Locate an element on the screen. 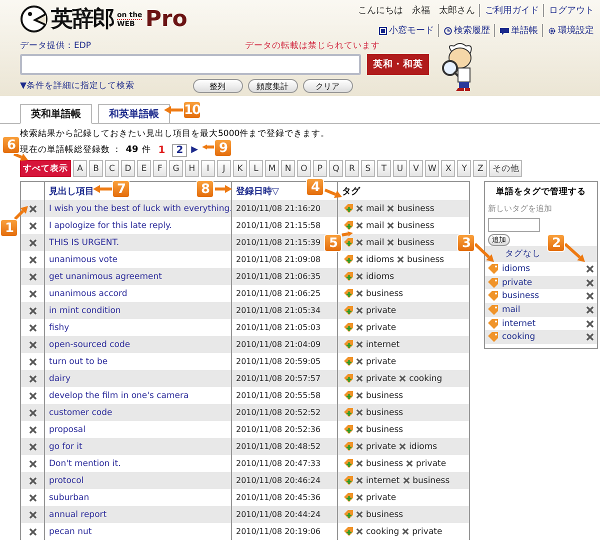 The height and width of the screenshot is (543, 600). filter-button: B is located at coordinates (96, 168).